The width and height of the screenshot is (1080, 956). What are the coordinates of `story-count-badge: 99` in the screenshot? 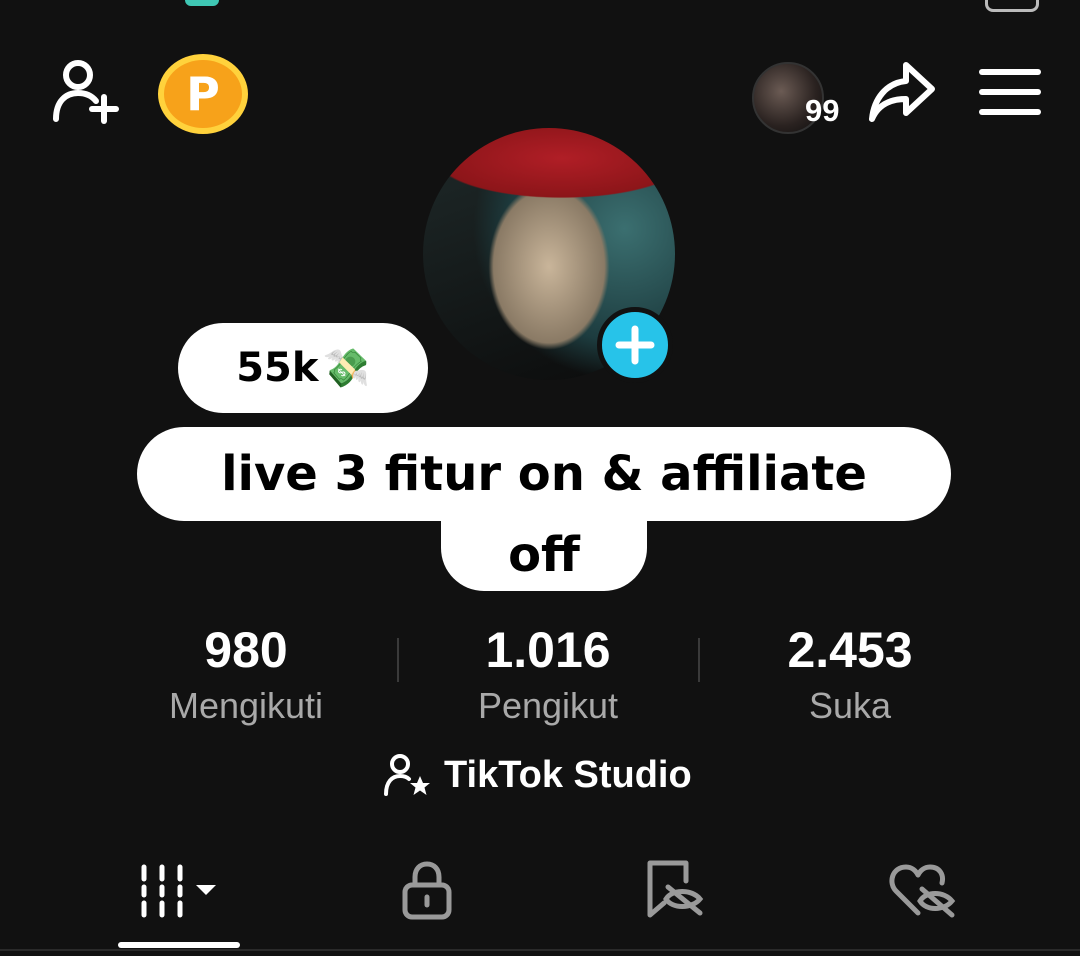 It's located at (822, 110).